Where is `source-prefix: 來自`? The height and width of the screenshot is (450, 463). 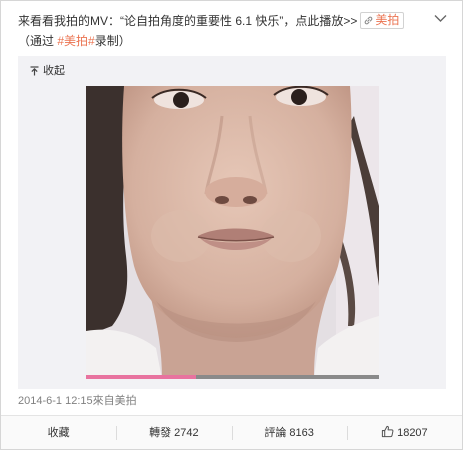 source-prefix: 來自 is located at coordinates (103, 401).